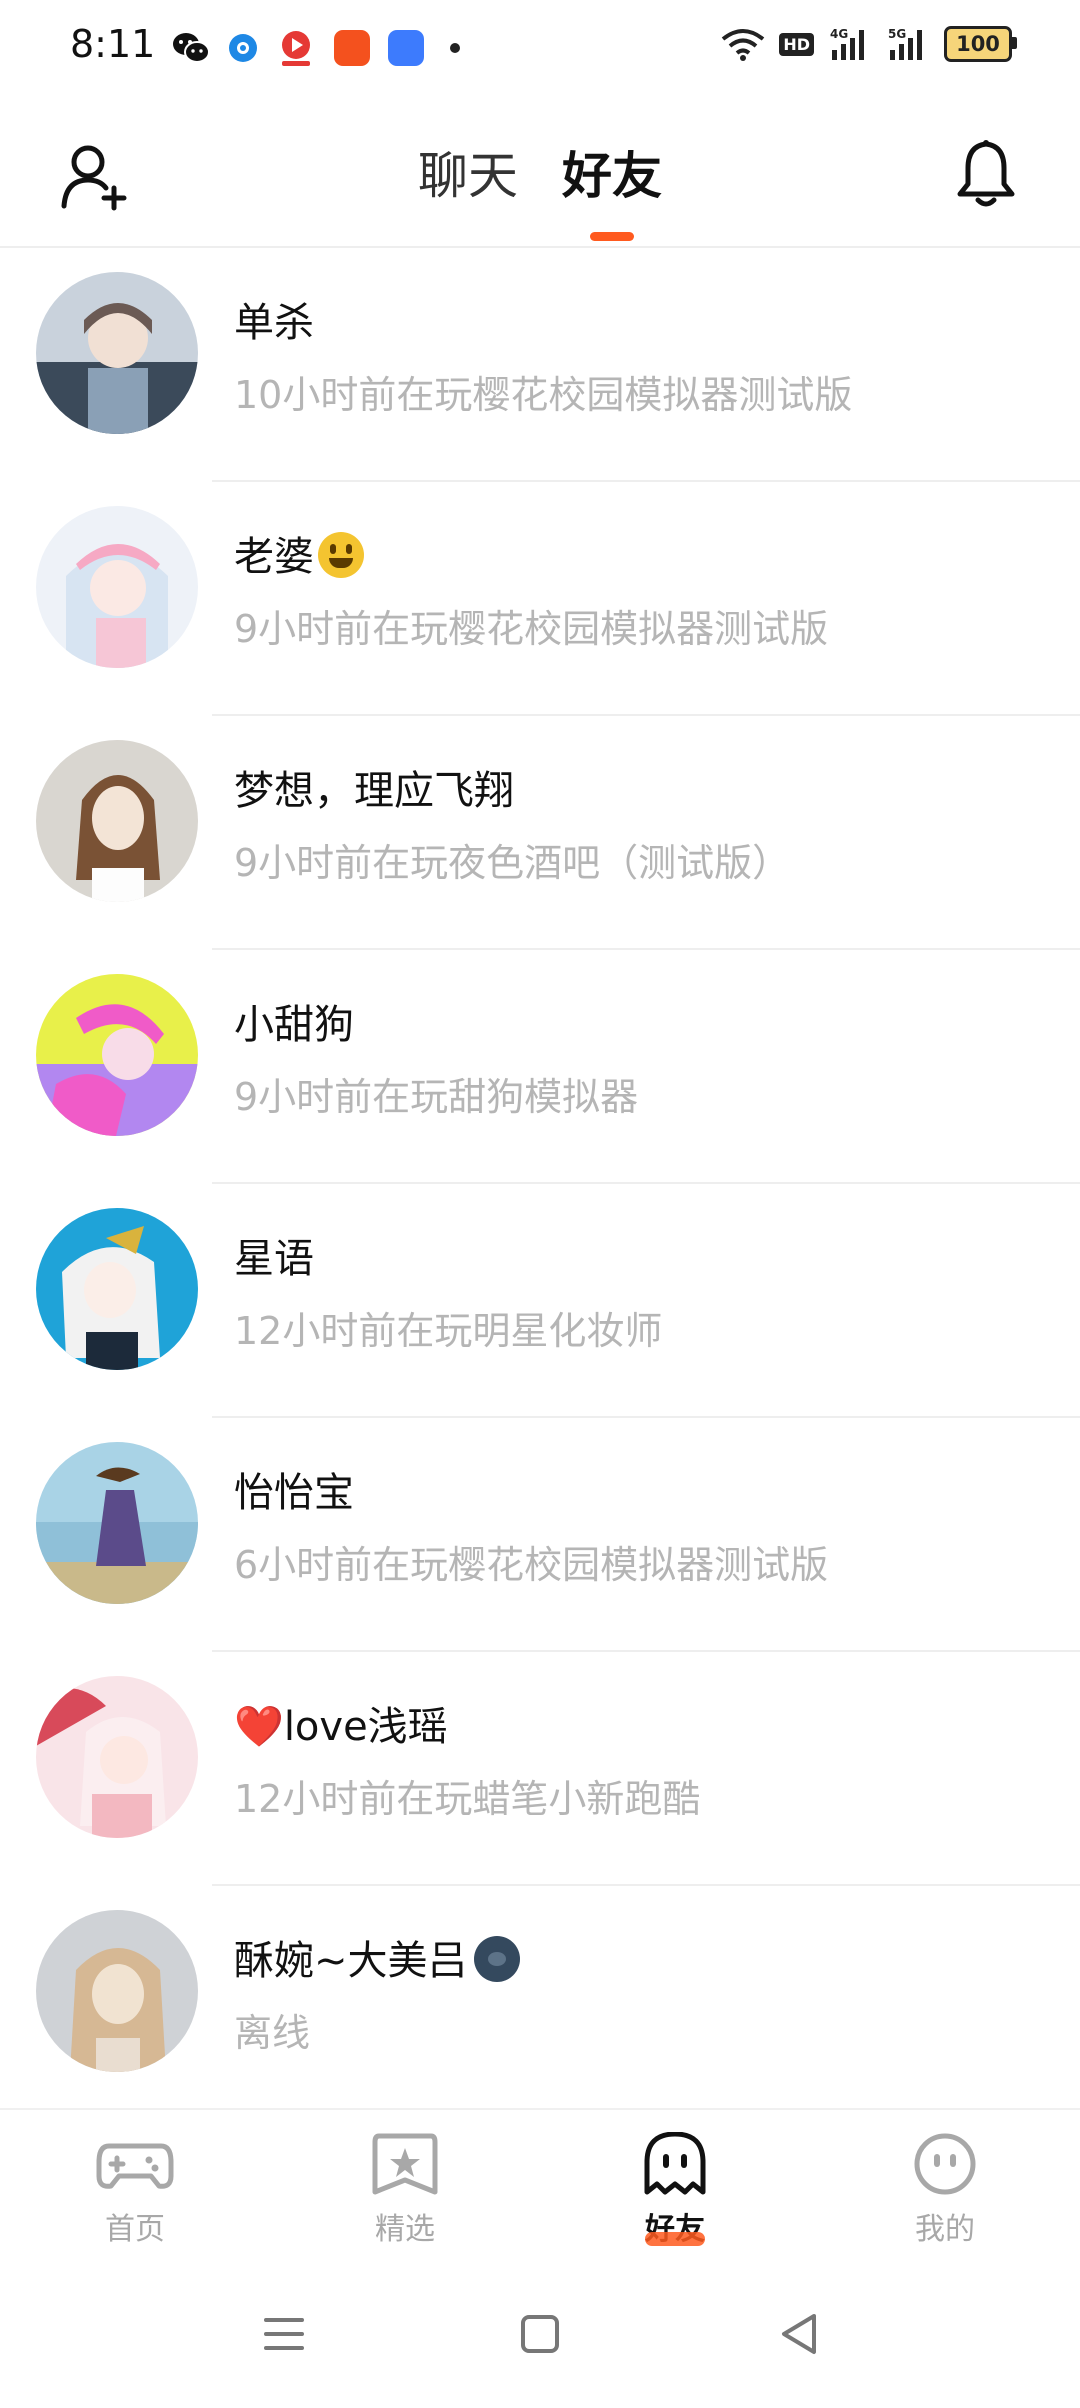  I want to click on tab-chat-label: 聊天, so click(468, 176).